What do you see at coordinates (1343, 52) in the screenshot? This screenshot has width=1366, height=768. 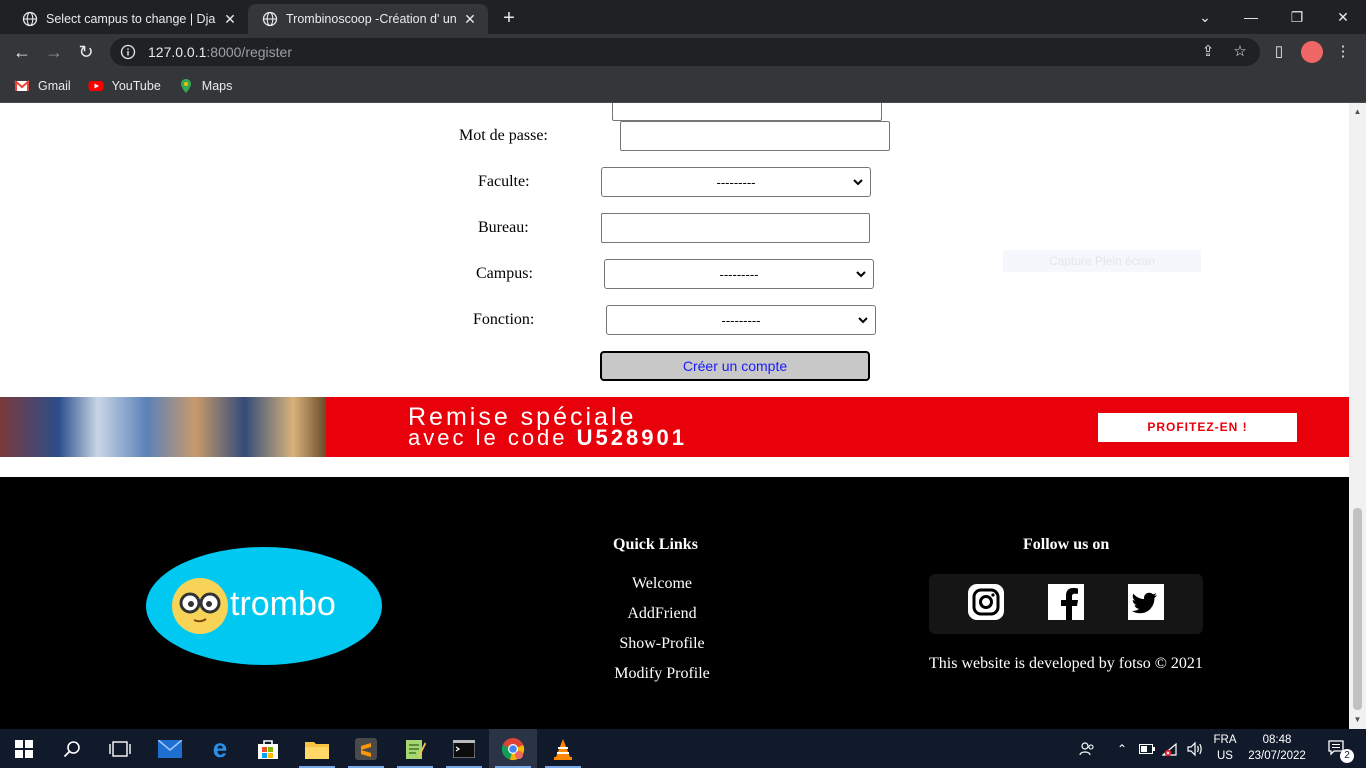 I see `menu-icon: ⋮` at bounding box center [1343, 52].